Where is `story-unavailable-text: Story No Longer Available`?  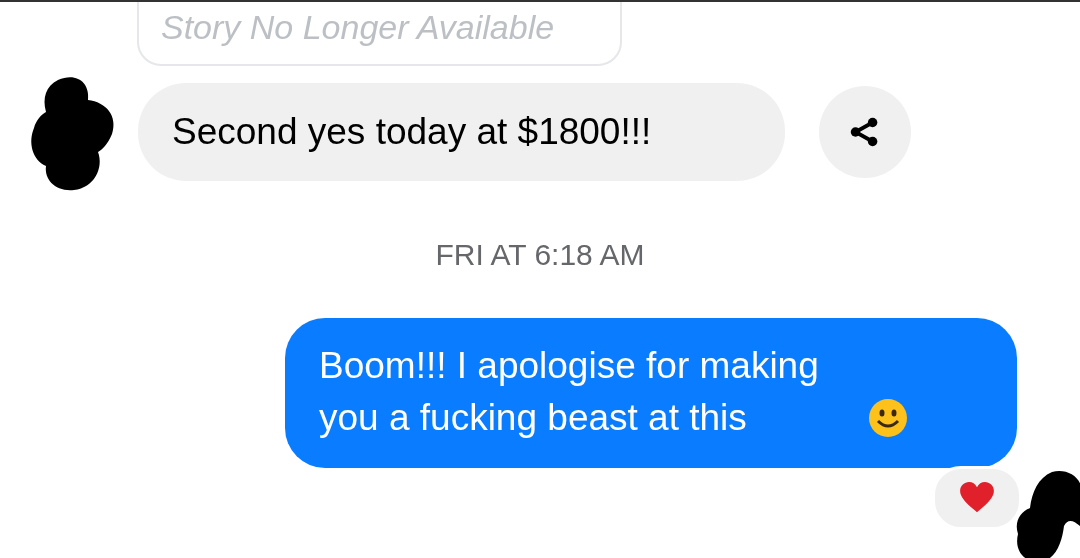 story-unavailable-text: Story No Longer Available is located at coordinates (358, 27).